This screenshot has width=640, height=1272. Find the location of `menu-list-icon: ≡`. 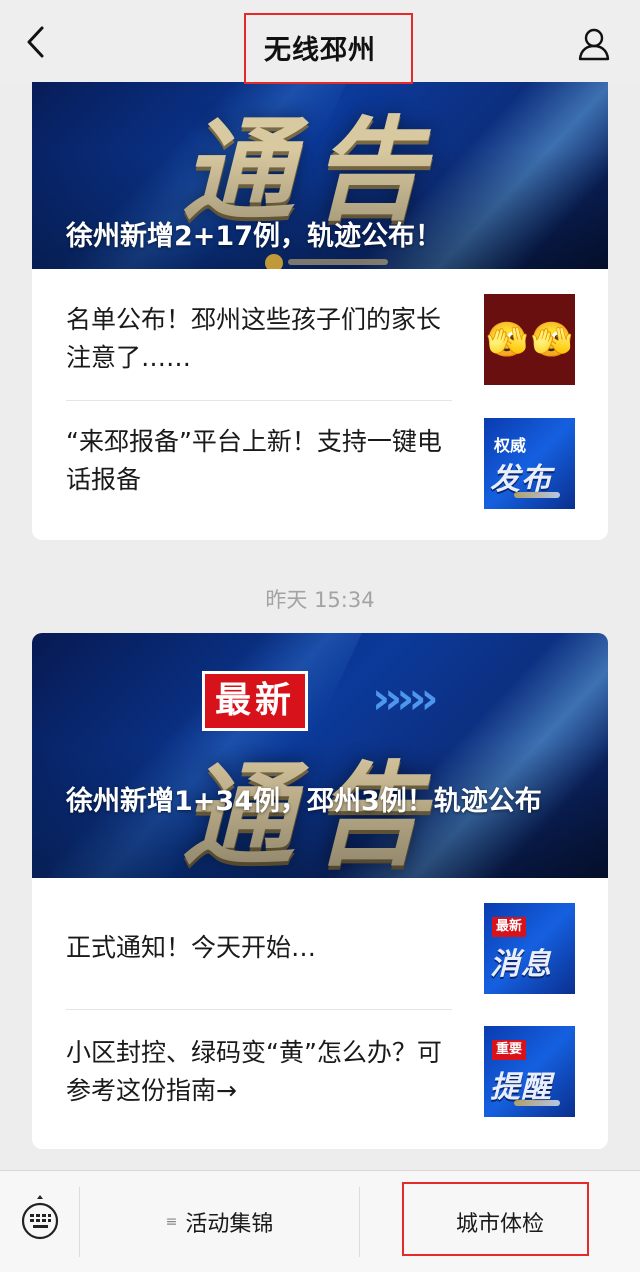

menu-list-icon: ≡ is located at coordinates (171, 1222).